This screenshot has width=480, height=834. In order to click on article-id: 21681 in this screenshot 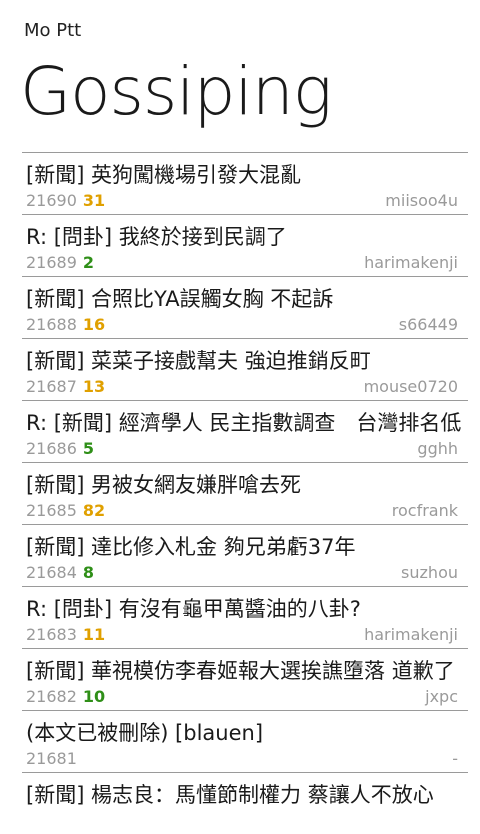, I will do `click(51, 758)`.